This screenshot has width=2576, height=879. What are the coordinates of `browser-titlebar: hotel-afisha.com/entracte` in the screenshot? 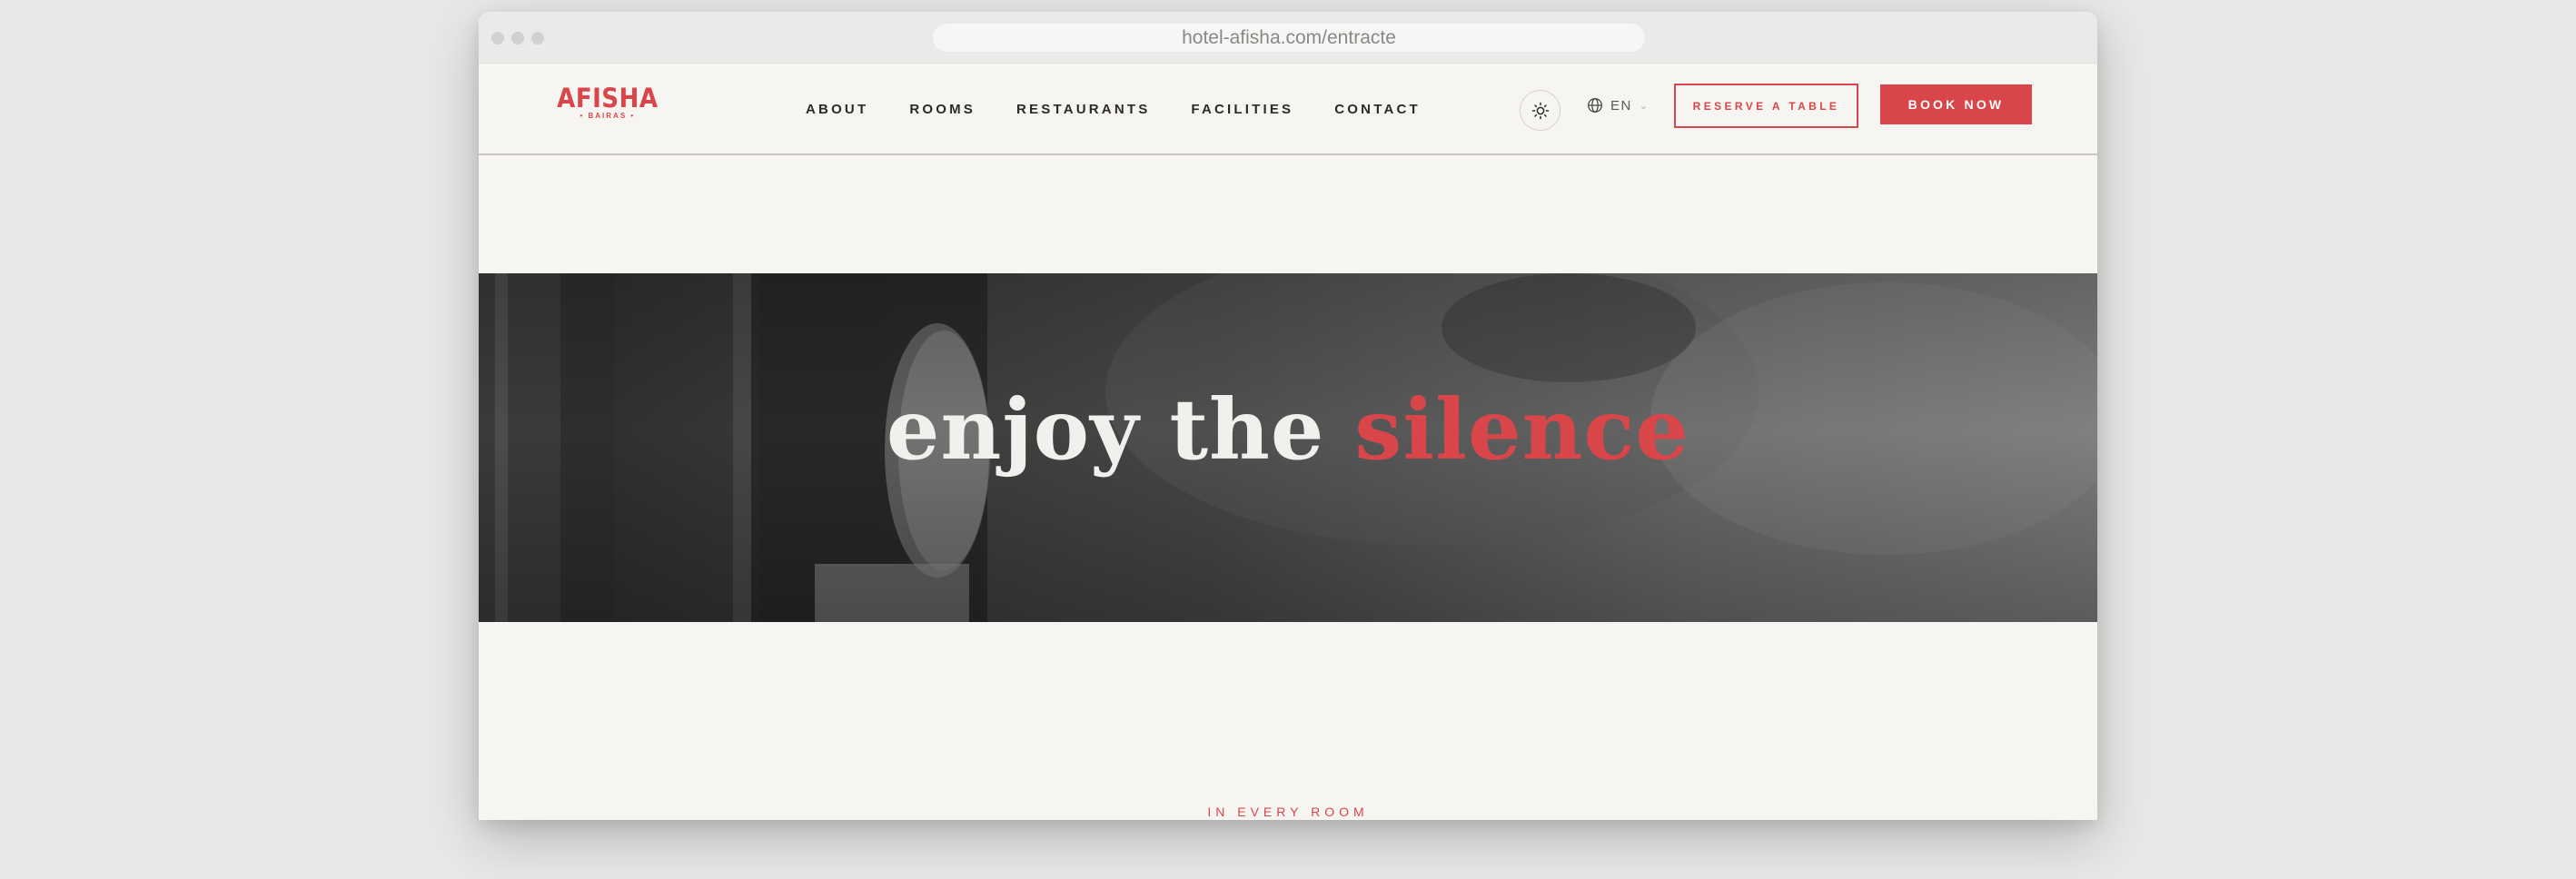 It's located at (1288, 38).